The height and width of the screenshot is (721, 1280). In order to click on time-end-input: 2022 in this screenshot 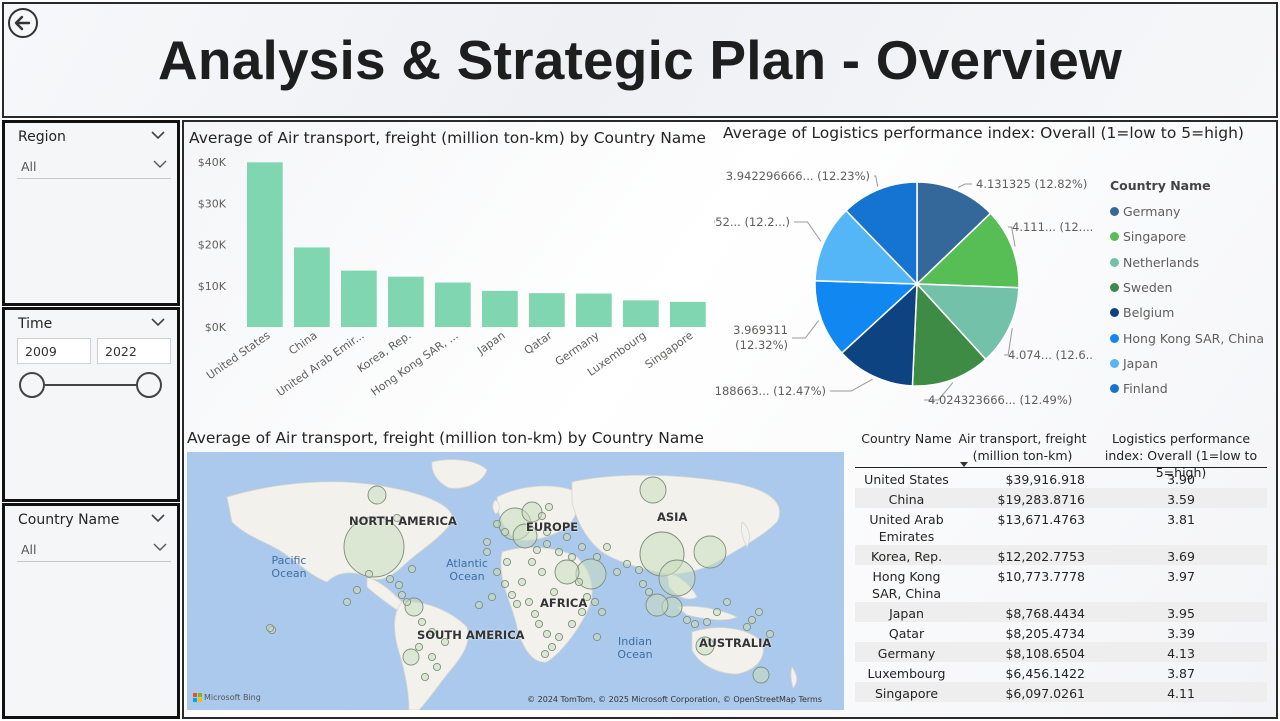, I will do `click(134, 351)`.